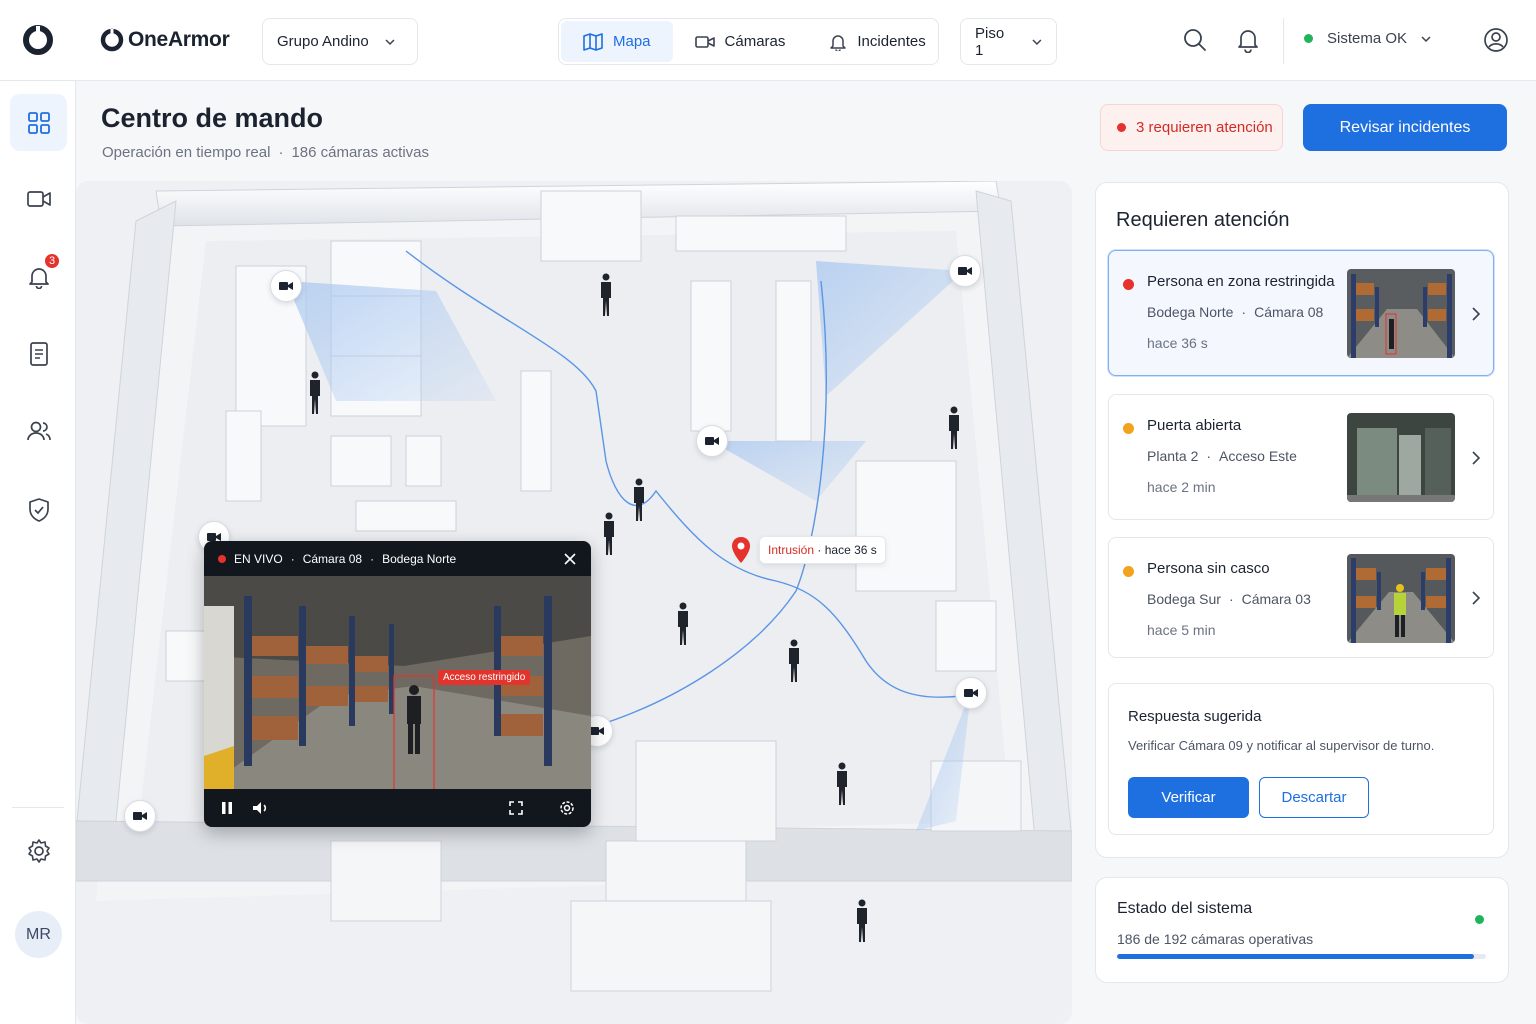 This screenshot has width=1536, height=1024. What do you see at coordinates (258, 558) in the screenshot?
I see `live-status: EN VIVO` at bounding box center [258, 558].